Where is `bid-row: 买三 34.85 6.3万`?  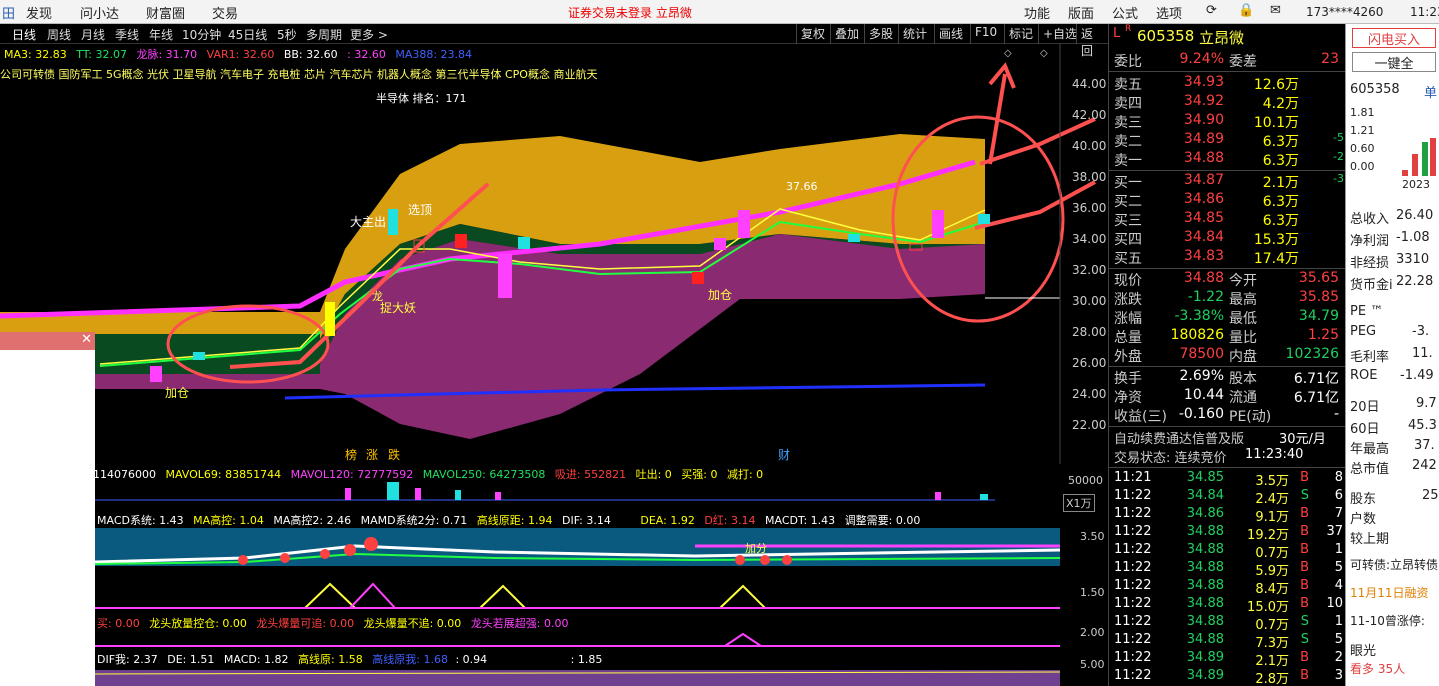 bid-row: 买三 34.85 6.3万 is located at coordinates (1227, 219).